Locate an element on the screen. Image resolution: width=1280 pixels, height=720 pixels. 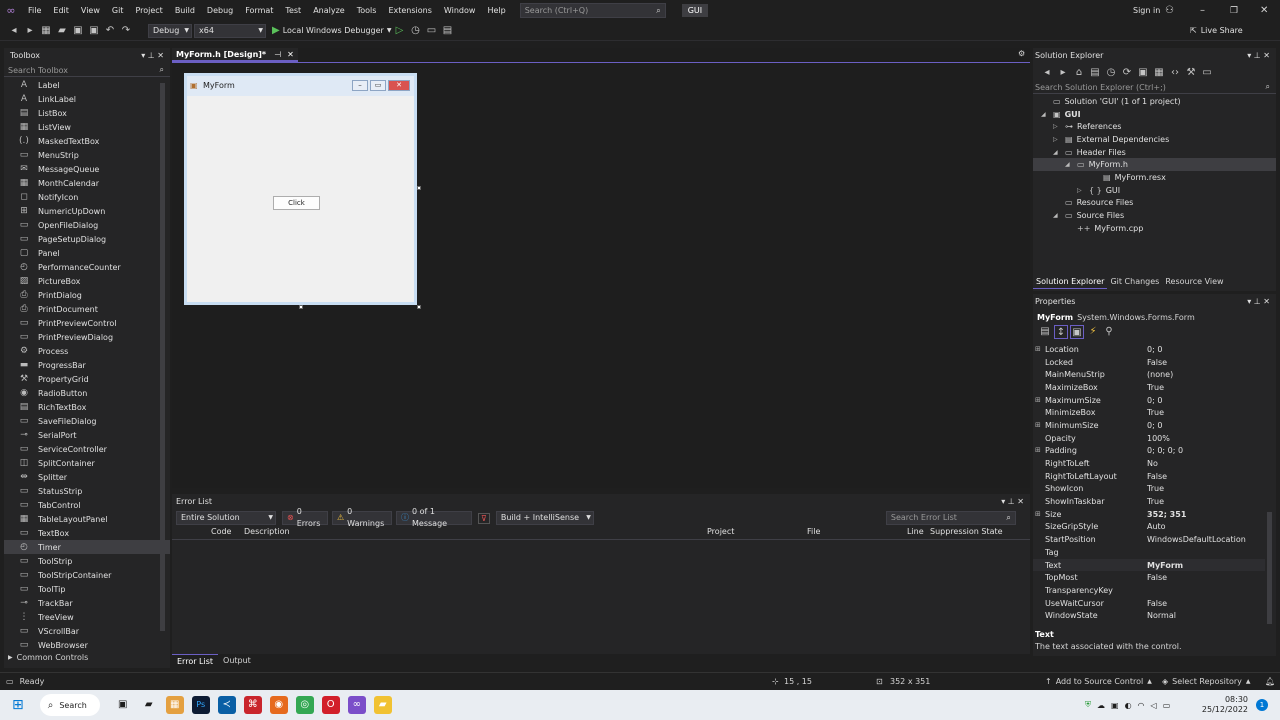
collapse-icon: ▣ is located at coordinates (1143, 73).